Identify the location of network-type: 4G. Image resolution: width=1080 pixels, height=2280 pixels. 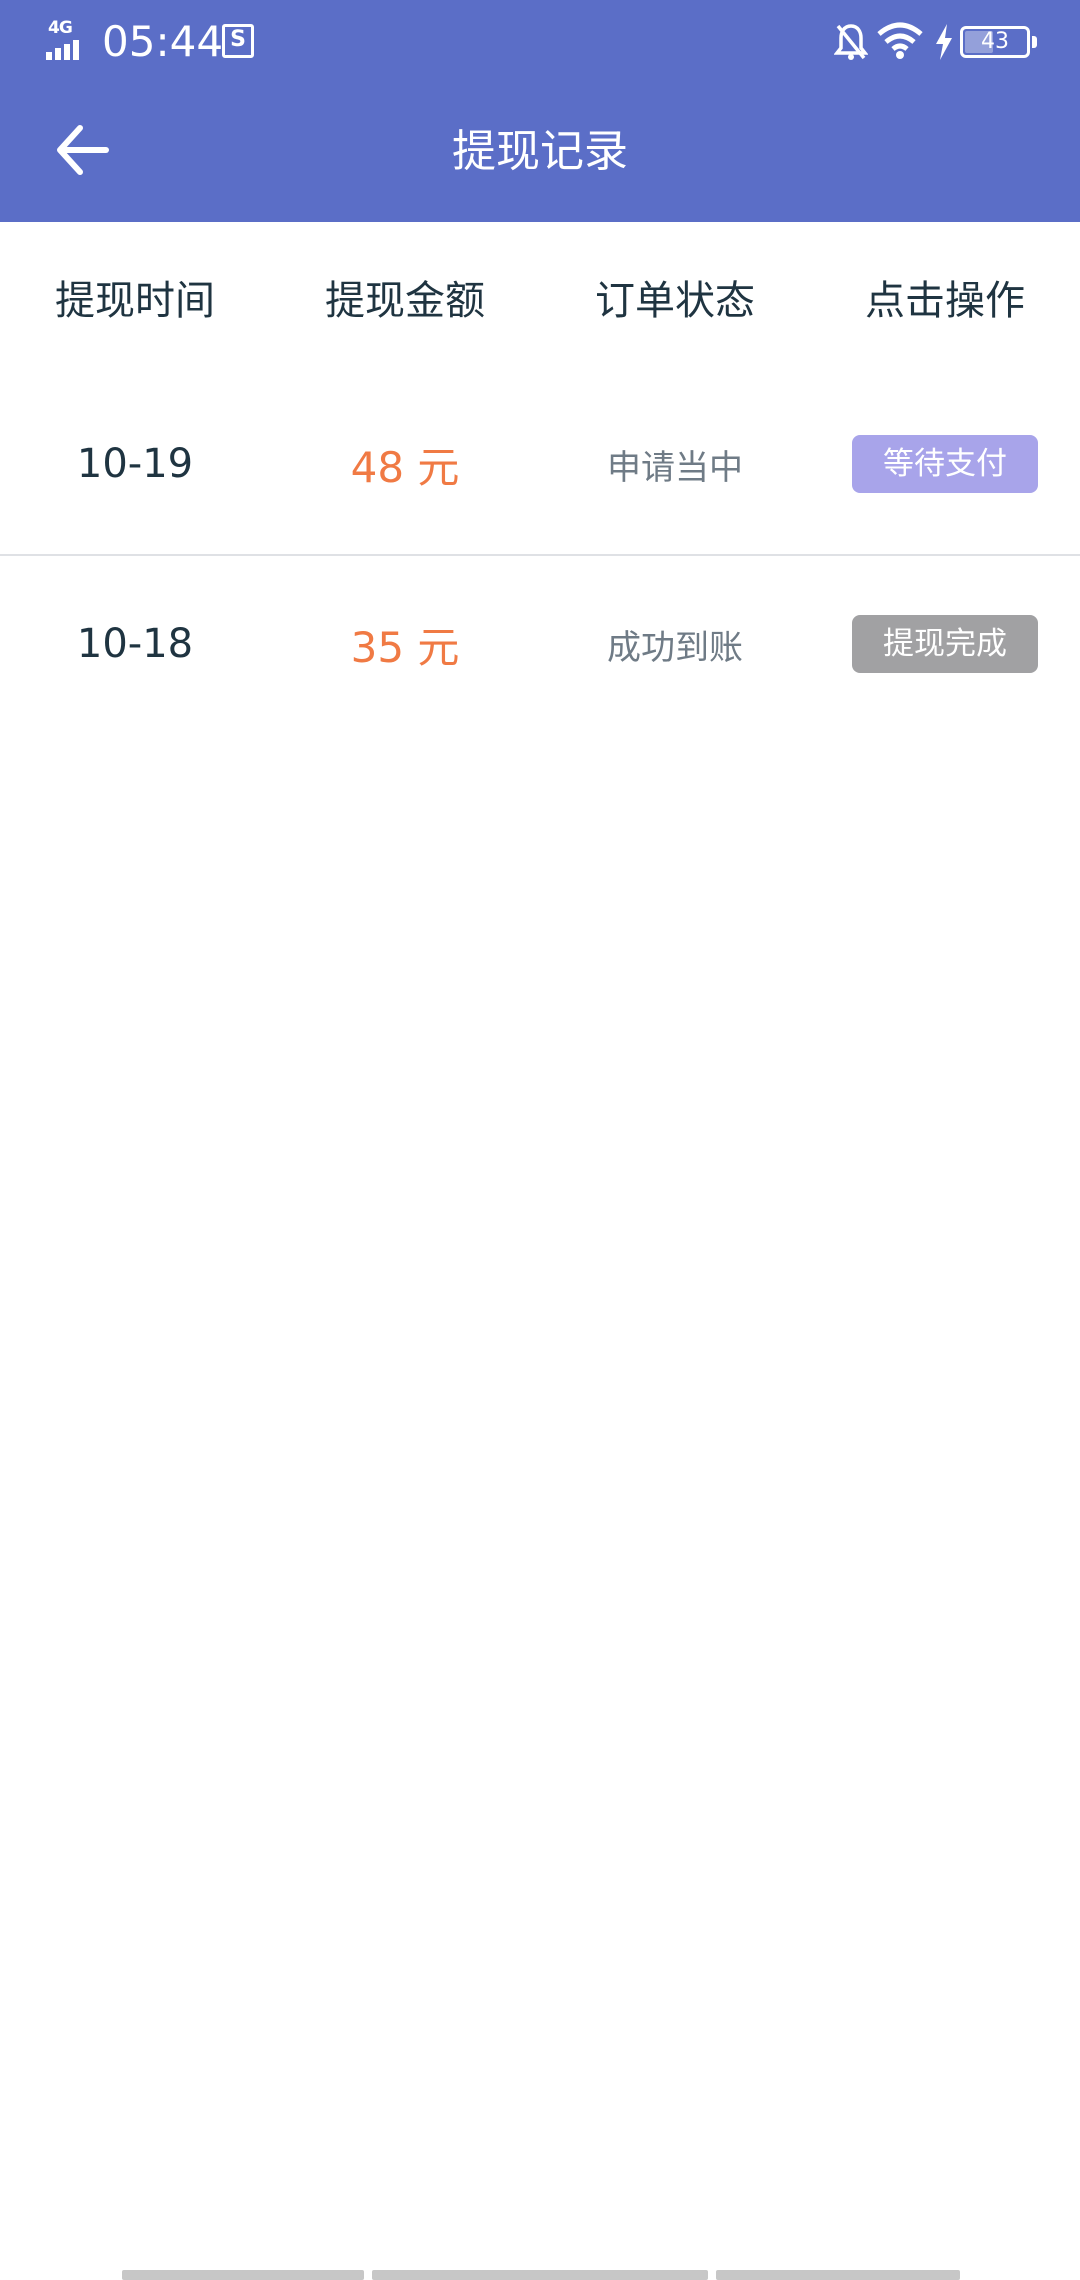
(60, 28).